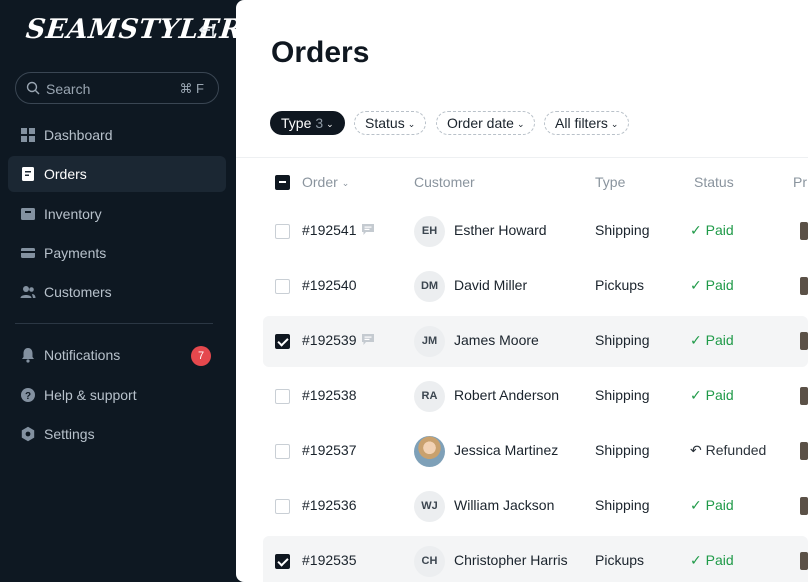 The height and width of the screenshot is (582, 808). What do you see at coordinates (78, 292) in the screenshot?
I see `sidebar-item-label: Customers` at bounding box center [78, 292].